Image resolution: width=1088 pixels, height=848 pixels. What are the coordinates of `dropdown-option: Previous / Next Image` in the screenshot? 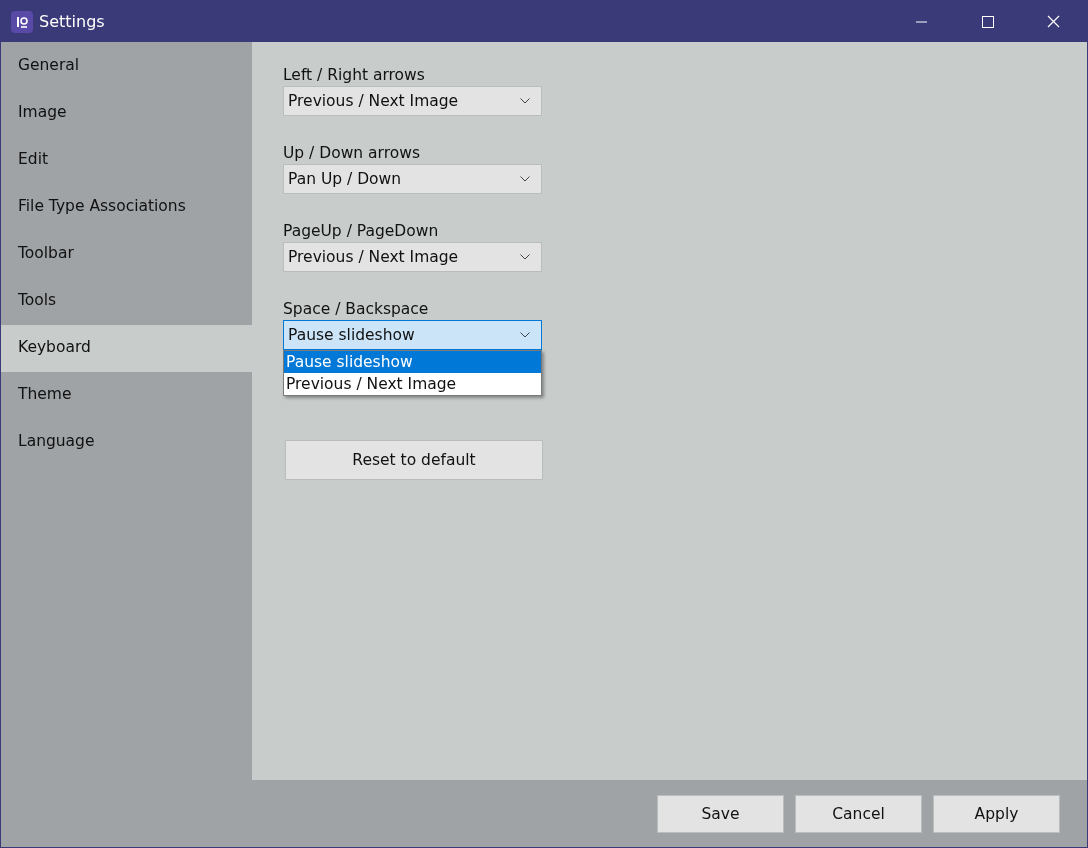 It's located at (412, 384).